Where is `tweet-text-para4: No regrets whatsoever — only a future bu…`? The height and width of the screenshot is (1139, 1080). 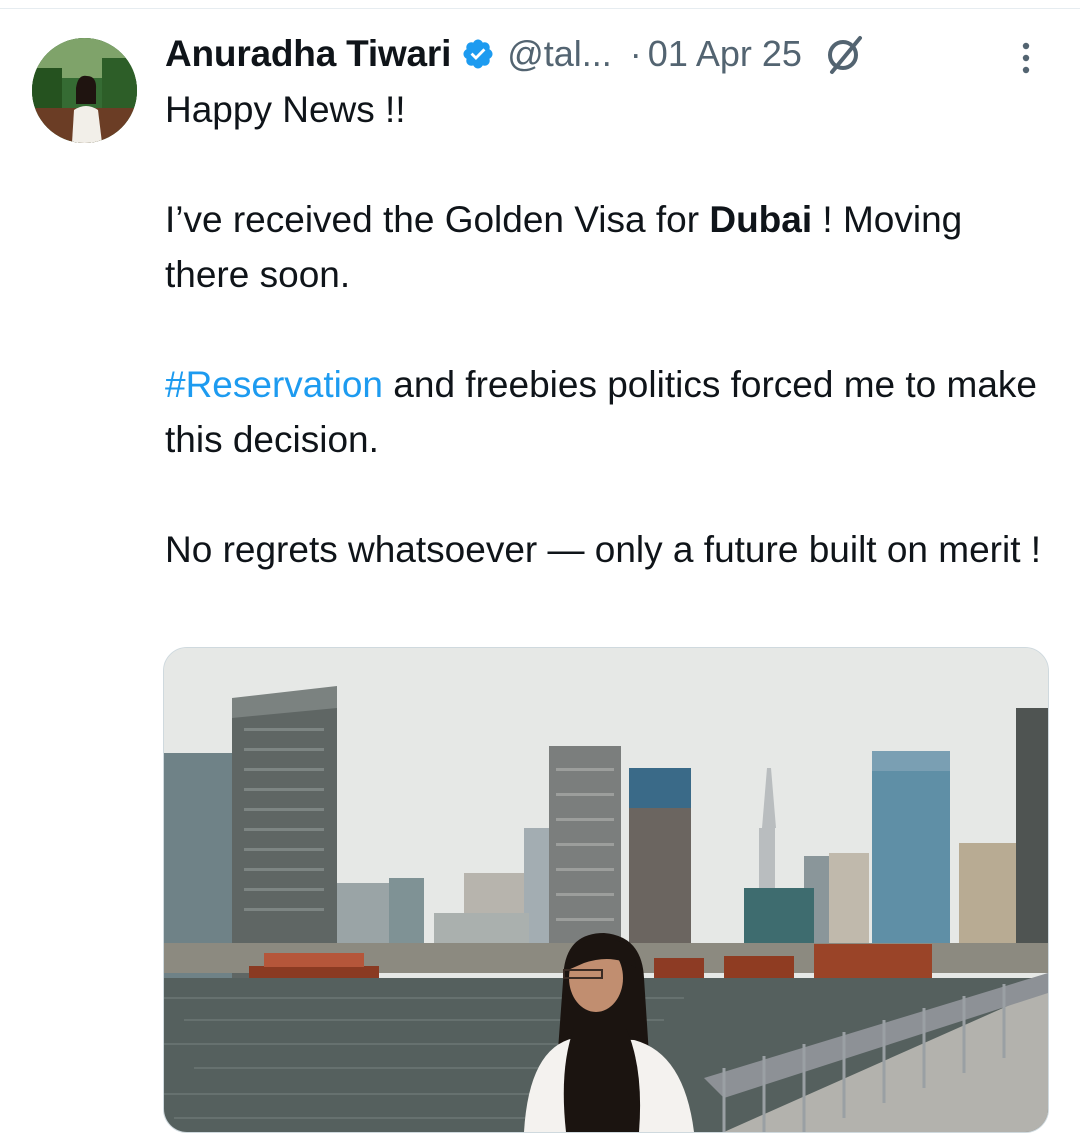
tweet-text-para4: No regrets whatsoever — only a future bu… is located at coordinates (603, 549).